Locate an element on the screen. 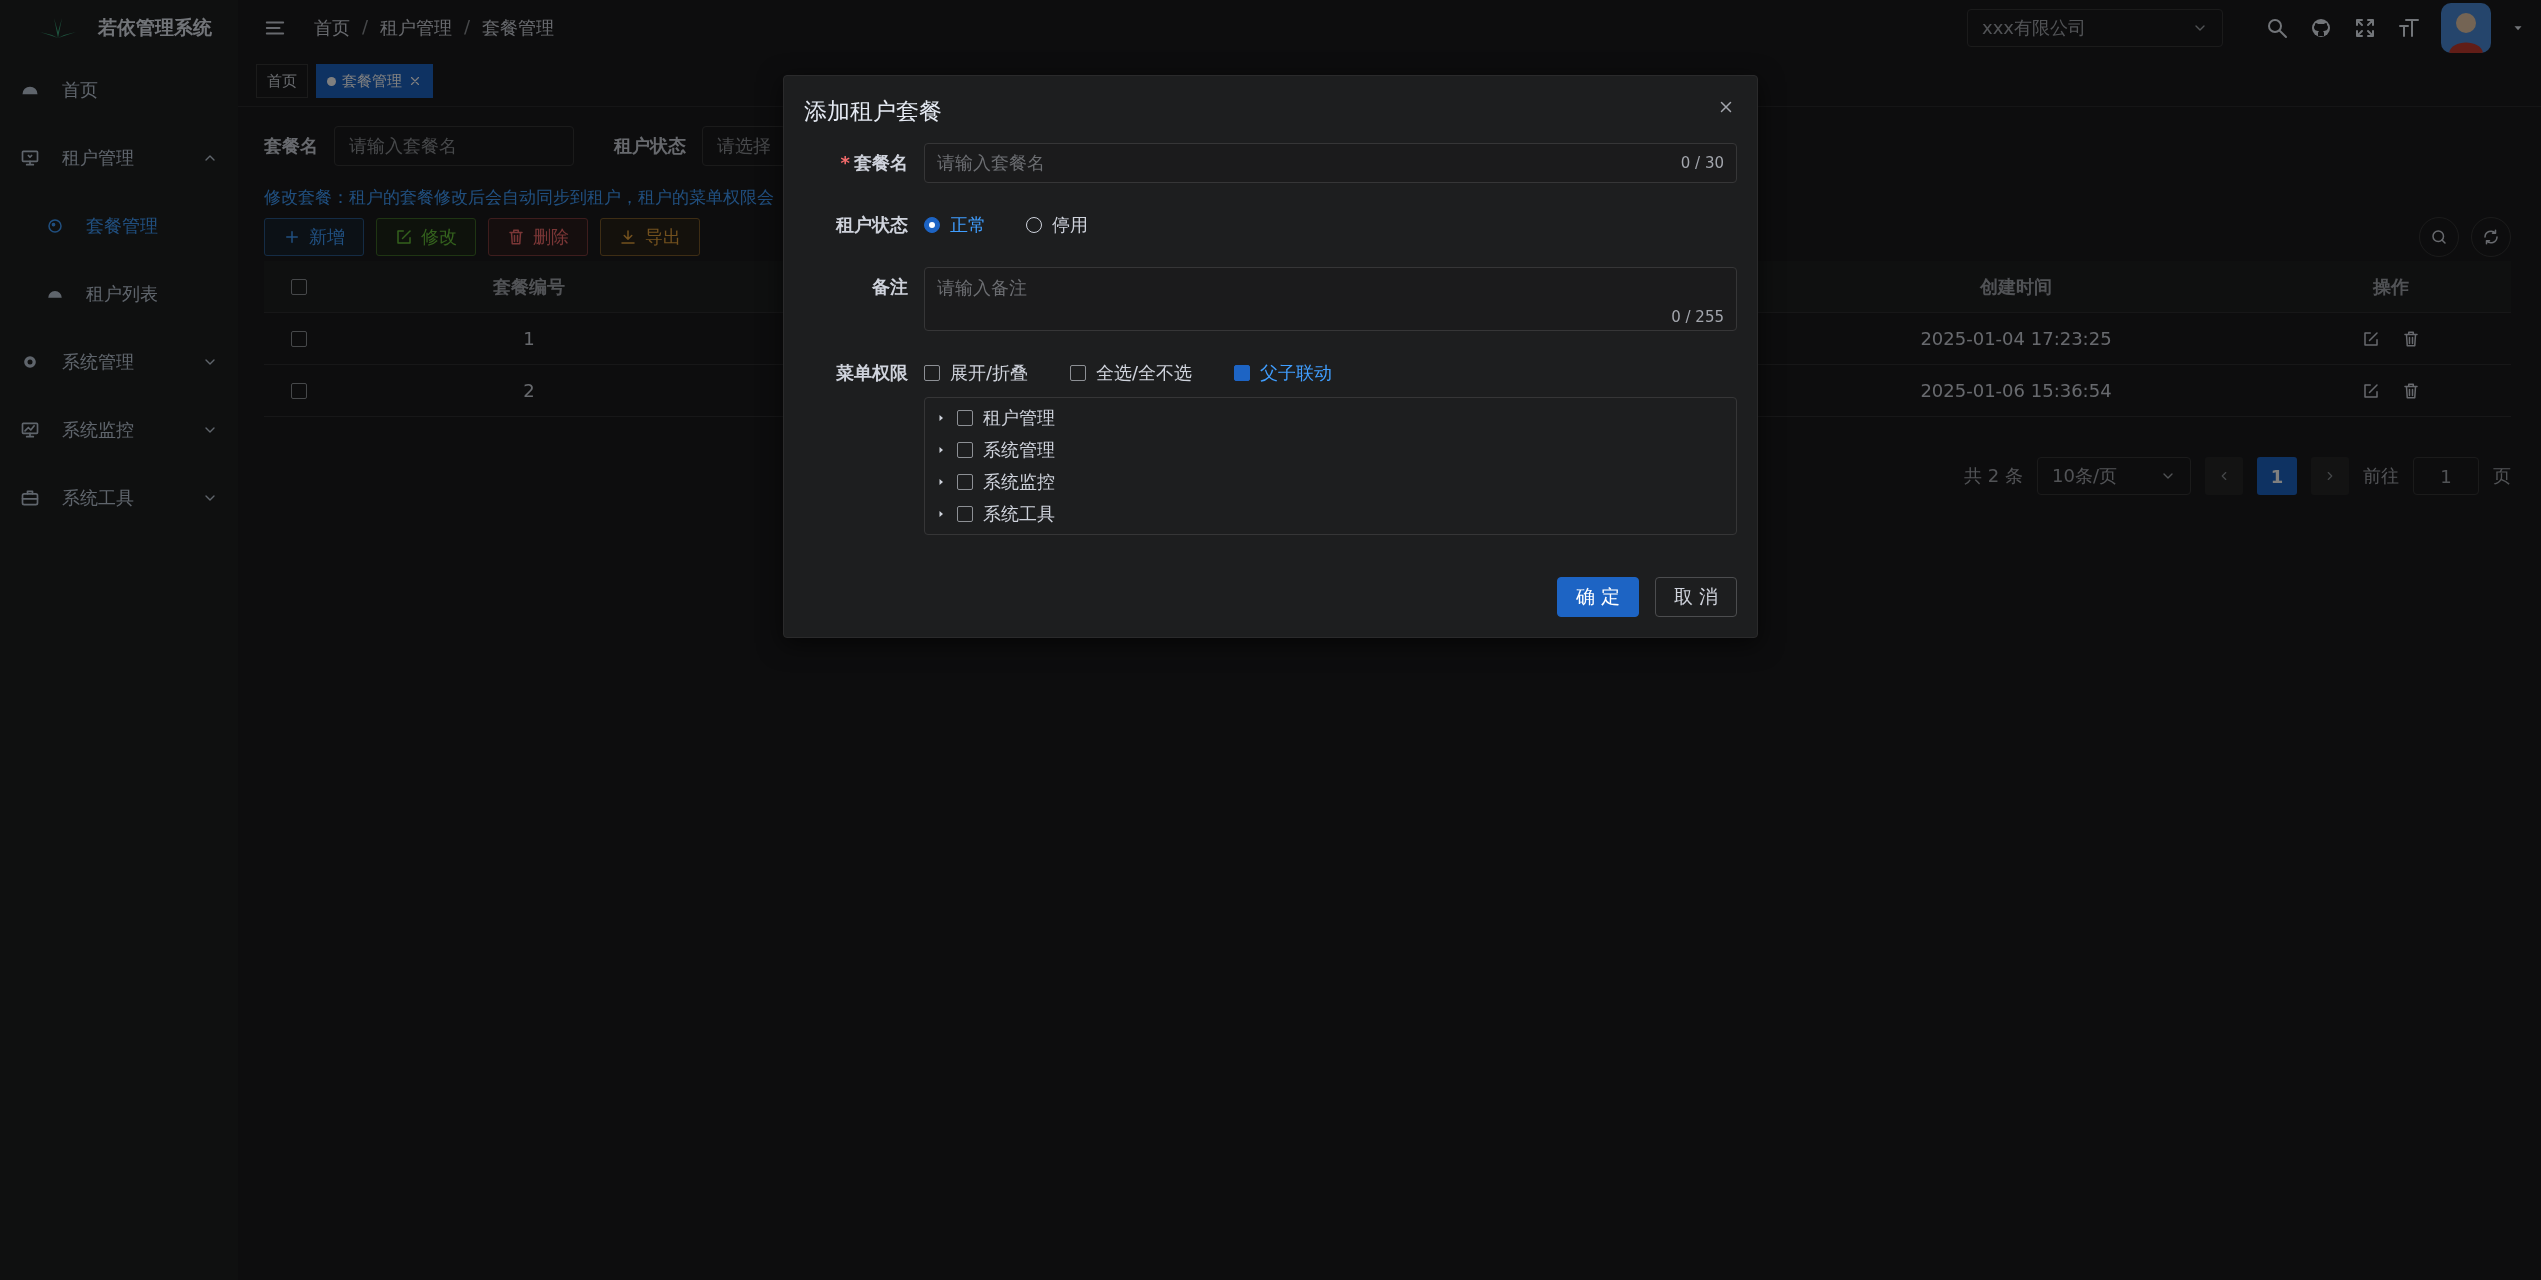  page-size-select: 10条/页 is located at coordinates (2114, 476).